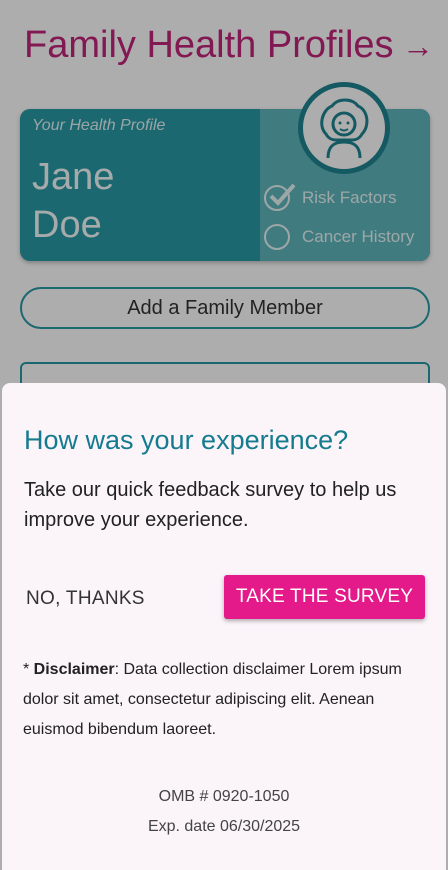 The image size is (448, 870). Describe the element at coordinates (74, 669) in the screenshot. I see `disclaimer-heading: Disclaimer` at that location.